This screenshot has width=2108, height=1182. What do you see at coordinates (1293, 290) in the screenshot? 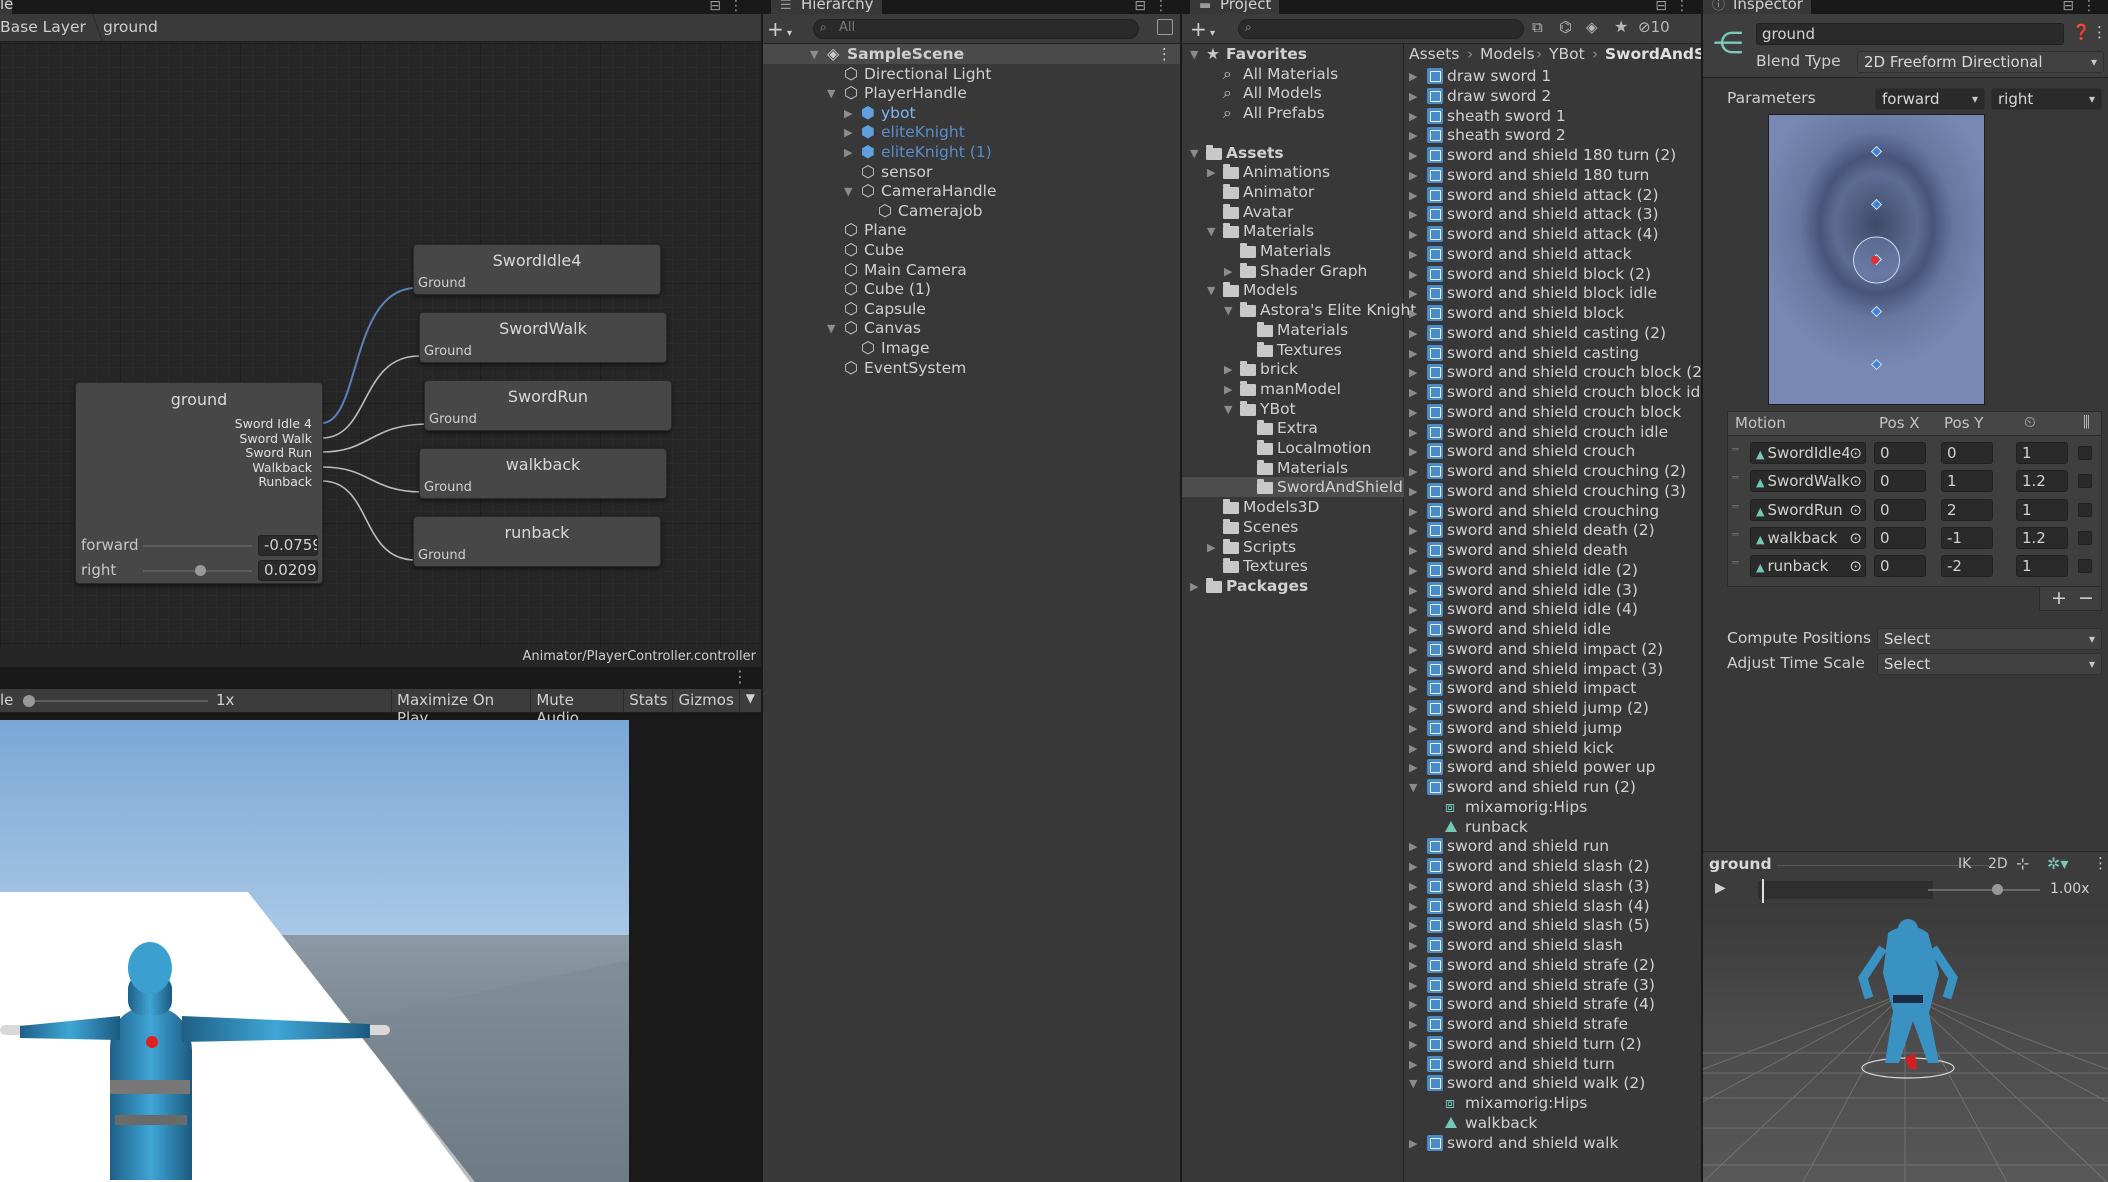
I see `project-tree-item: ▼ Models` at bounding box center [1293, 290].